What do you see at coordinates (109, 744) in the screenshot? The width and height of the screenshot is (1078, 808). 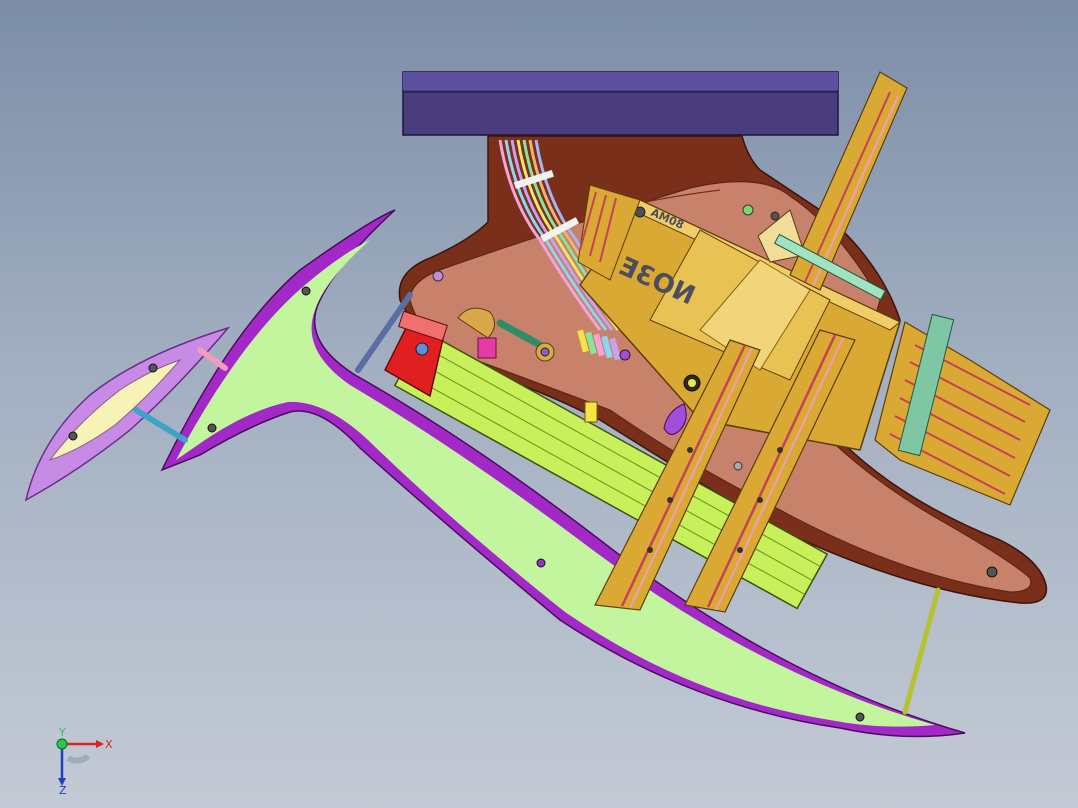 I see `x-axis-label: X` at bounding box center [109, 744].